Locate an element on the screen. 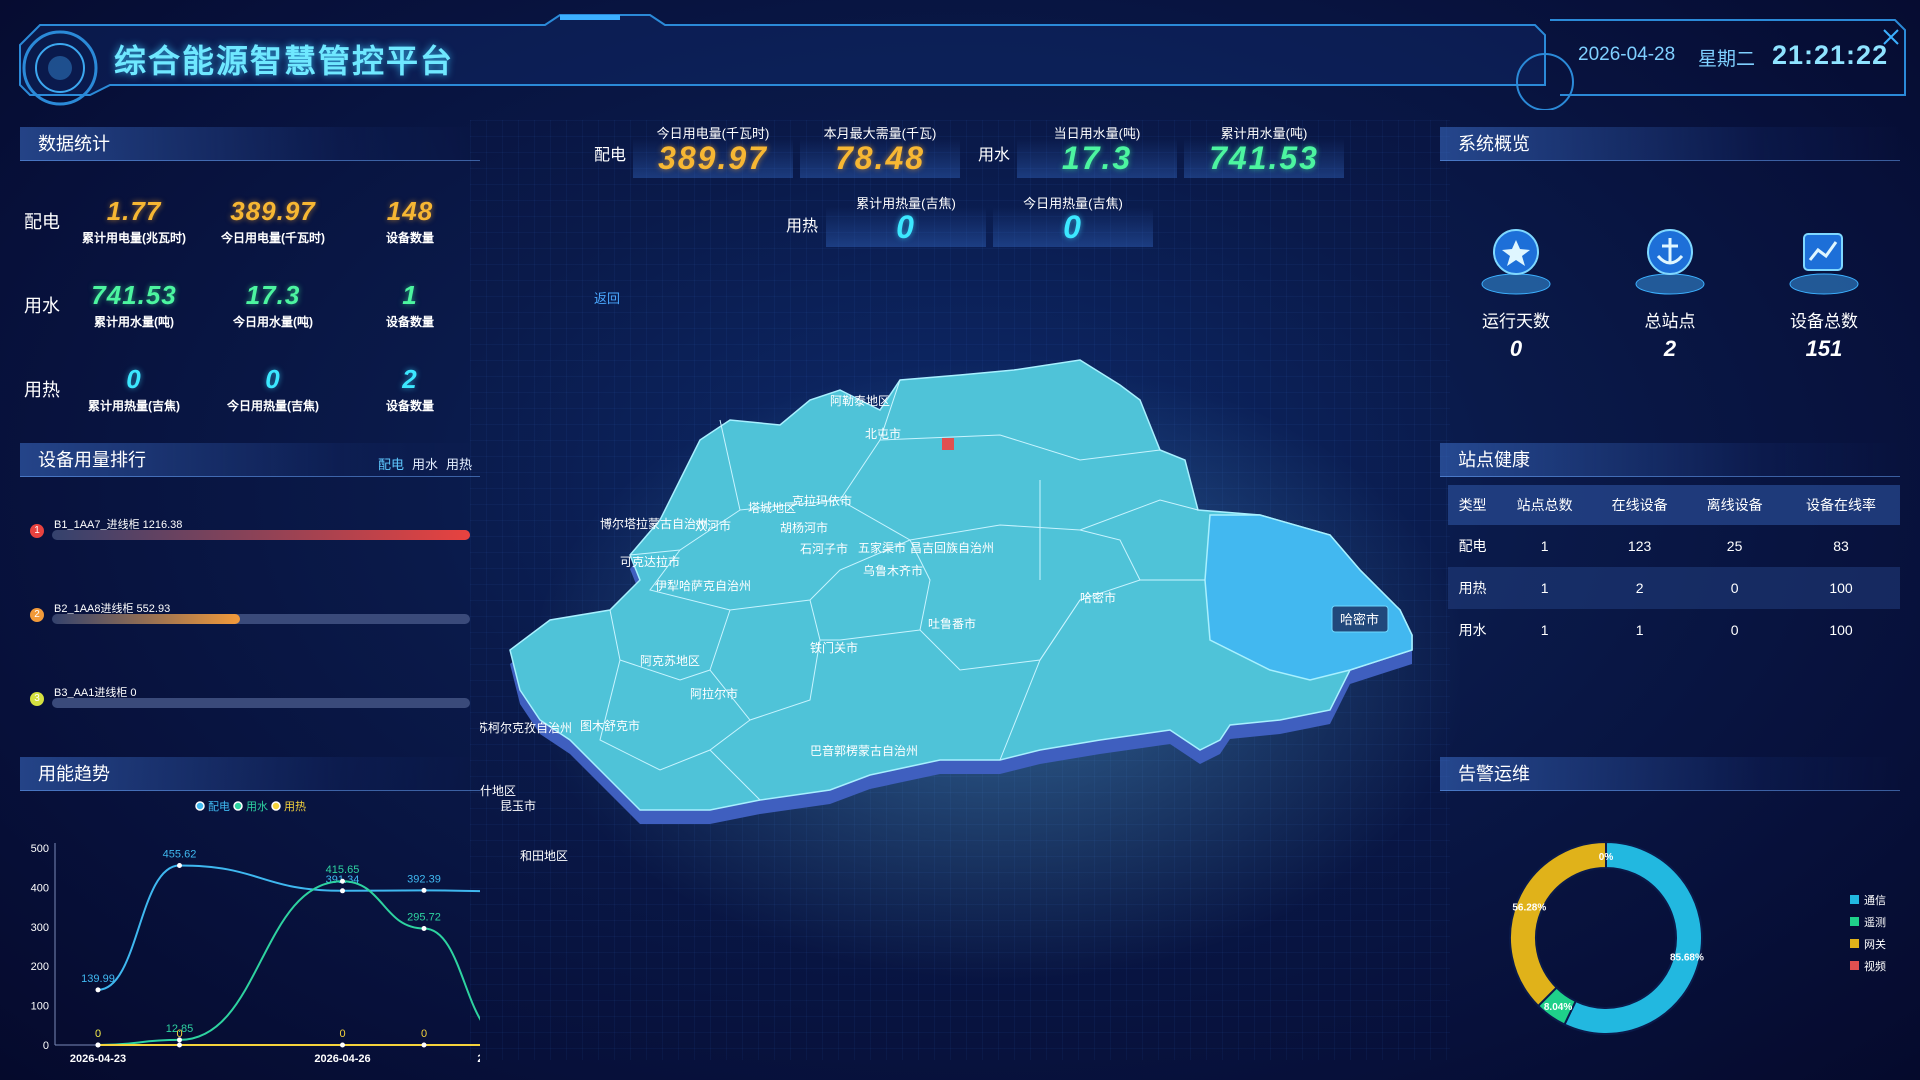  y-tick-label: 400 is located at coordinates (40, 888).